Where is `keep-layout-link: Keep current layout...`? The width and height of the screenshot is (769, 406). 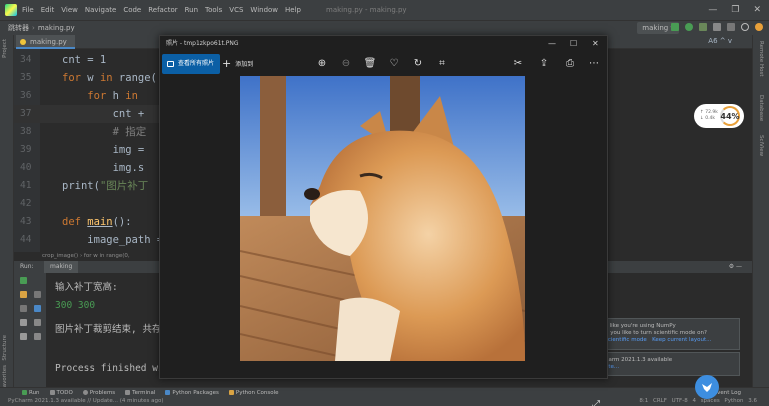
keep-layout-link: Keep current layout... is located at coordinates (681, 340).